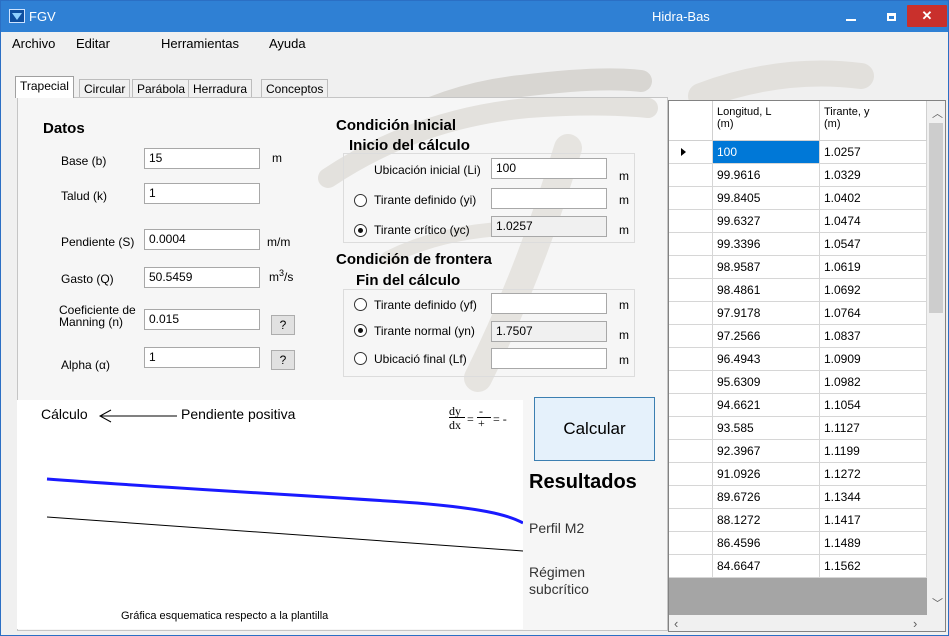 The height and width of the screenshot is (636, 949). Describe the element at coordinates (915, 623) in the screenshot. I see `scroll-right-icon: ›` at that location.